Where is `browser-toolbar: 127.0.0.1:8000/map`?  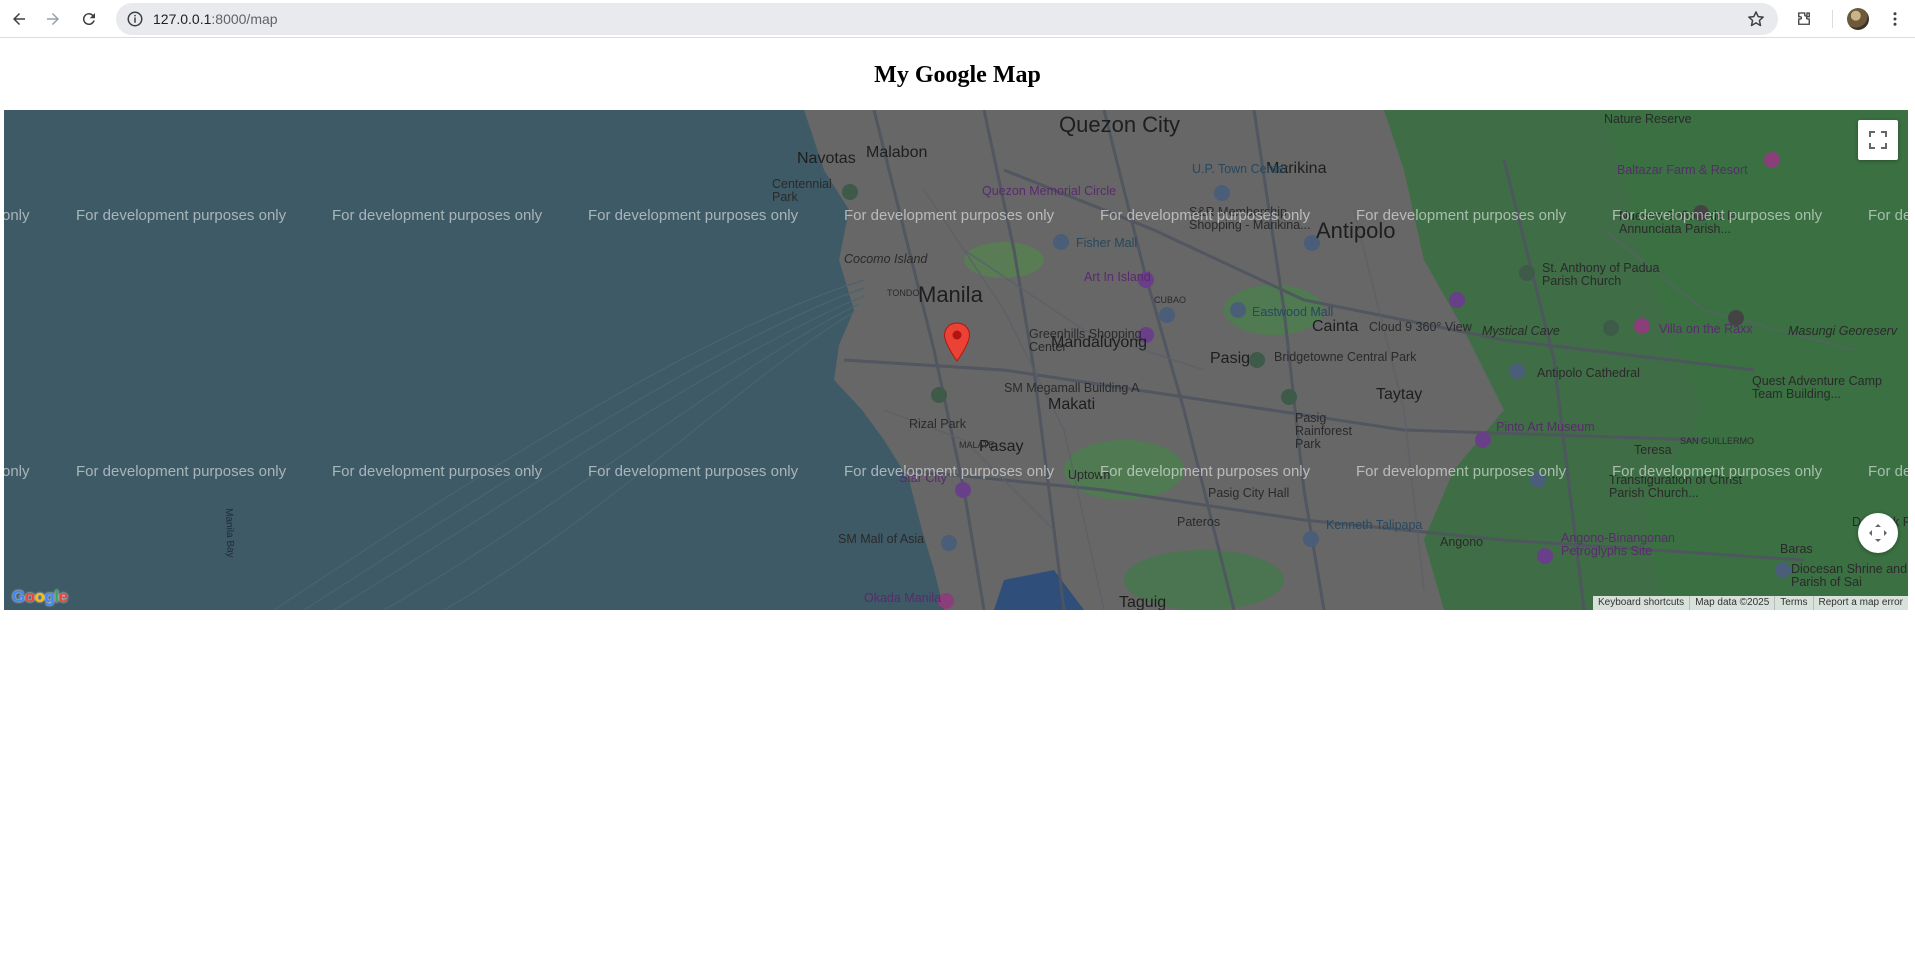 browser-toolbar: 127.0.0.1:8000/map is located at coordinates (957, 19).